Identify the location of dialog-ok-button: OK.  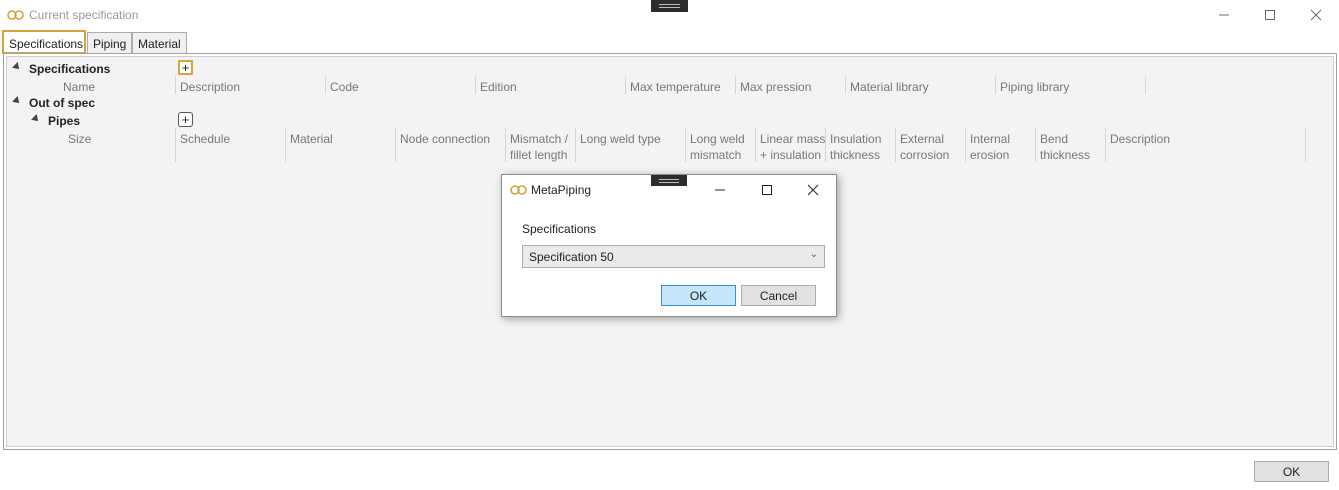
(698, 295).